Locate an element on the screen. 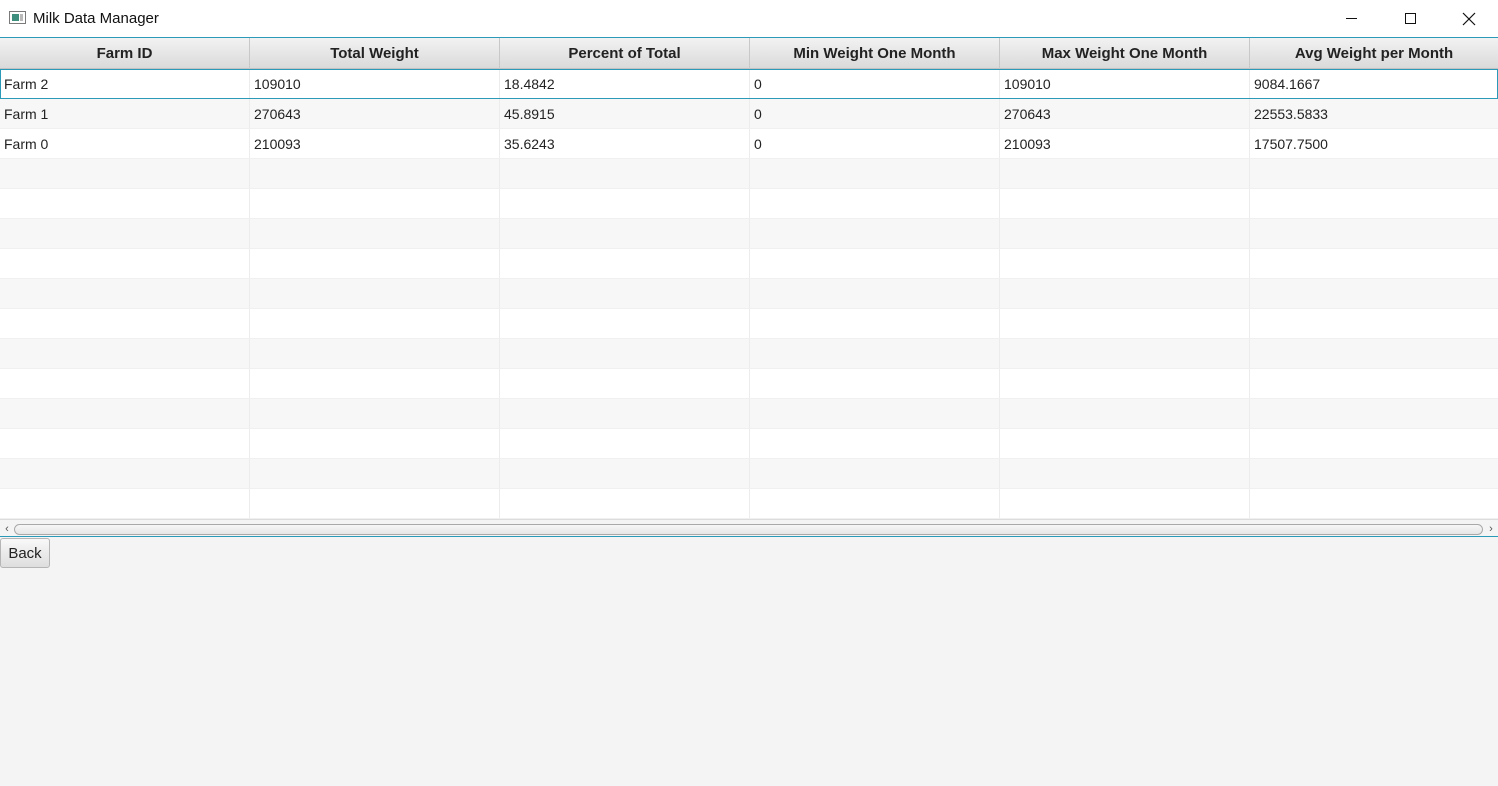 The image size is (1498, 786). scrollbar-thumb is located at coordinates (748, 529).